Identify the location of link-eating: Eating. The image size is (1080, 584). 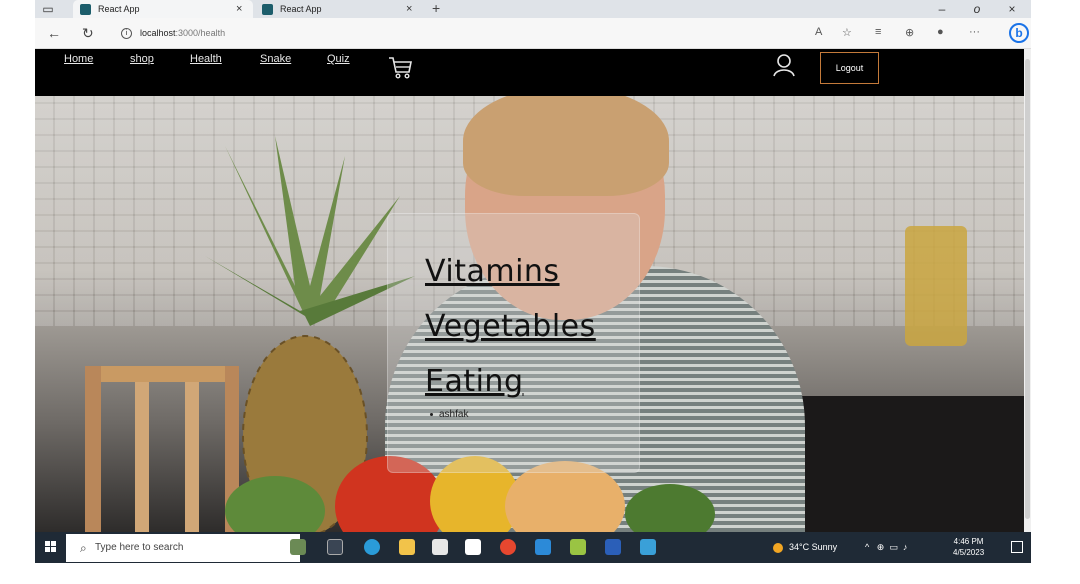
(474, 381).